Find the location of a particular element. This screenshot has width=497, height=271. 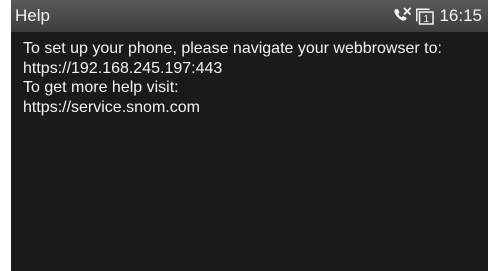

help-instruction: To get more help visit: is located at coordinates (101, 87).